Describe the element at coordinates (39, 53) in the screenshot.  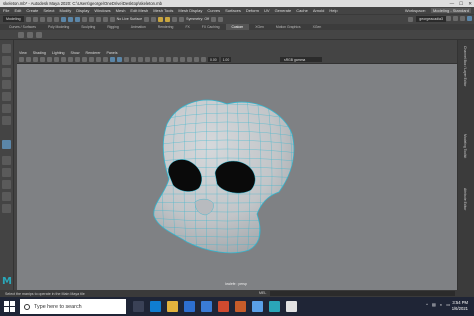
I see `panel-menu-shading: Shading` at that location.